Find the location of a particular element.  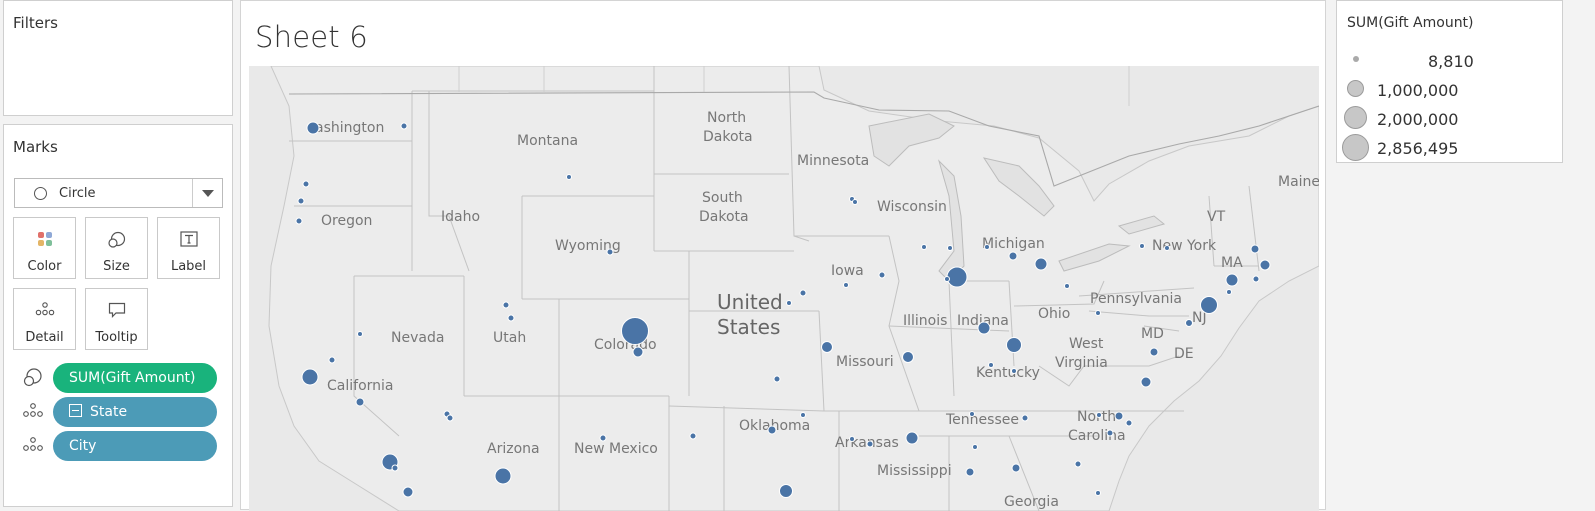

state-field-row: State is located at coordinates (118, 412).